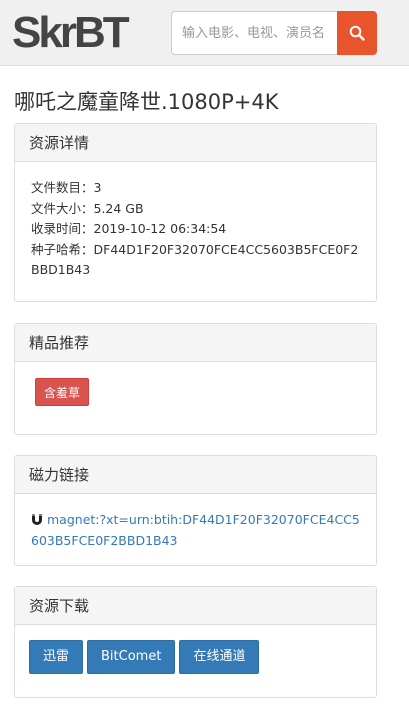  Describe the element at coordinates (71, 33) in the screenshot. I see `site-logo: SkrBT` at that location.